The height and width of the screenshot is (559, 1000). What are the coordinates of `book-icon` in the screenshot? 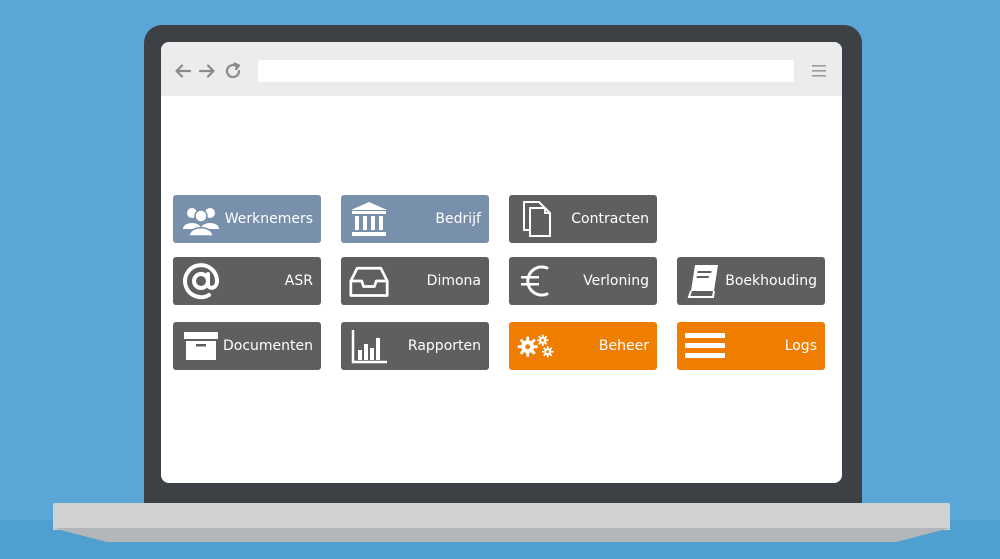 It's located at (705, 281).